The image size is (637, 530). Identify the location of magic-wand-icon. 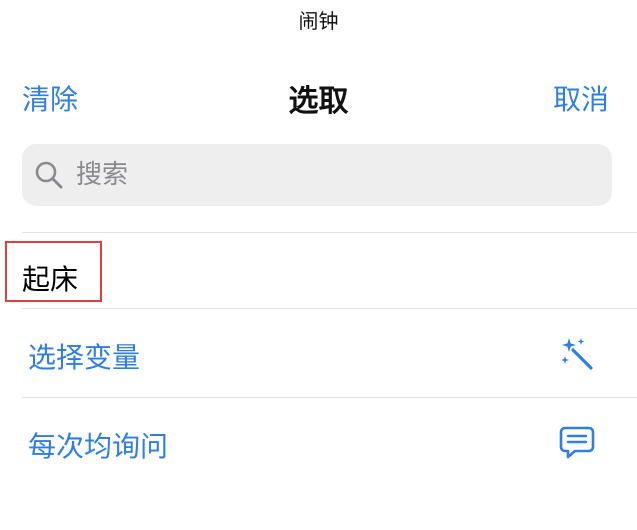
(577, 354).